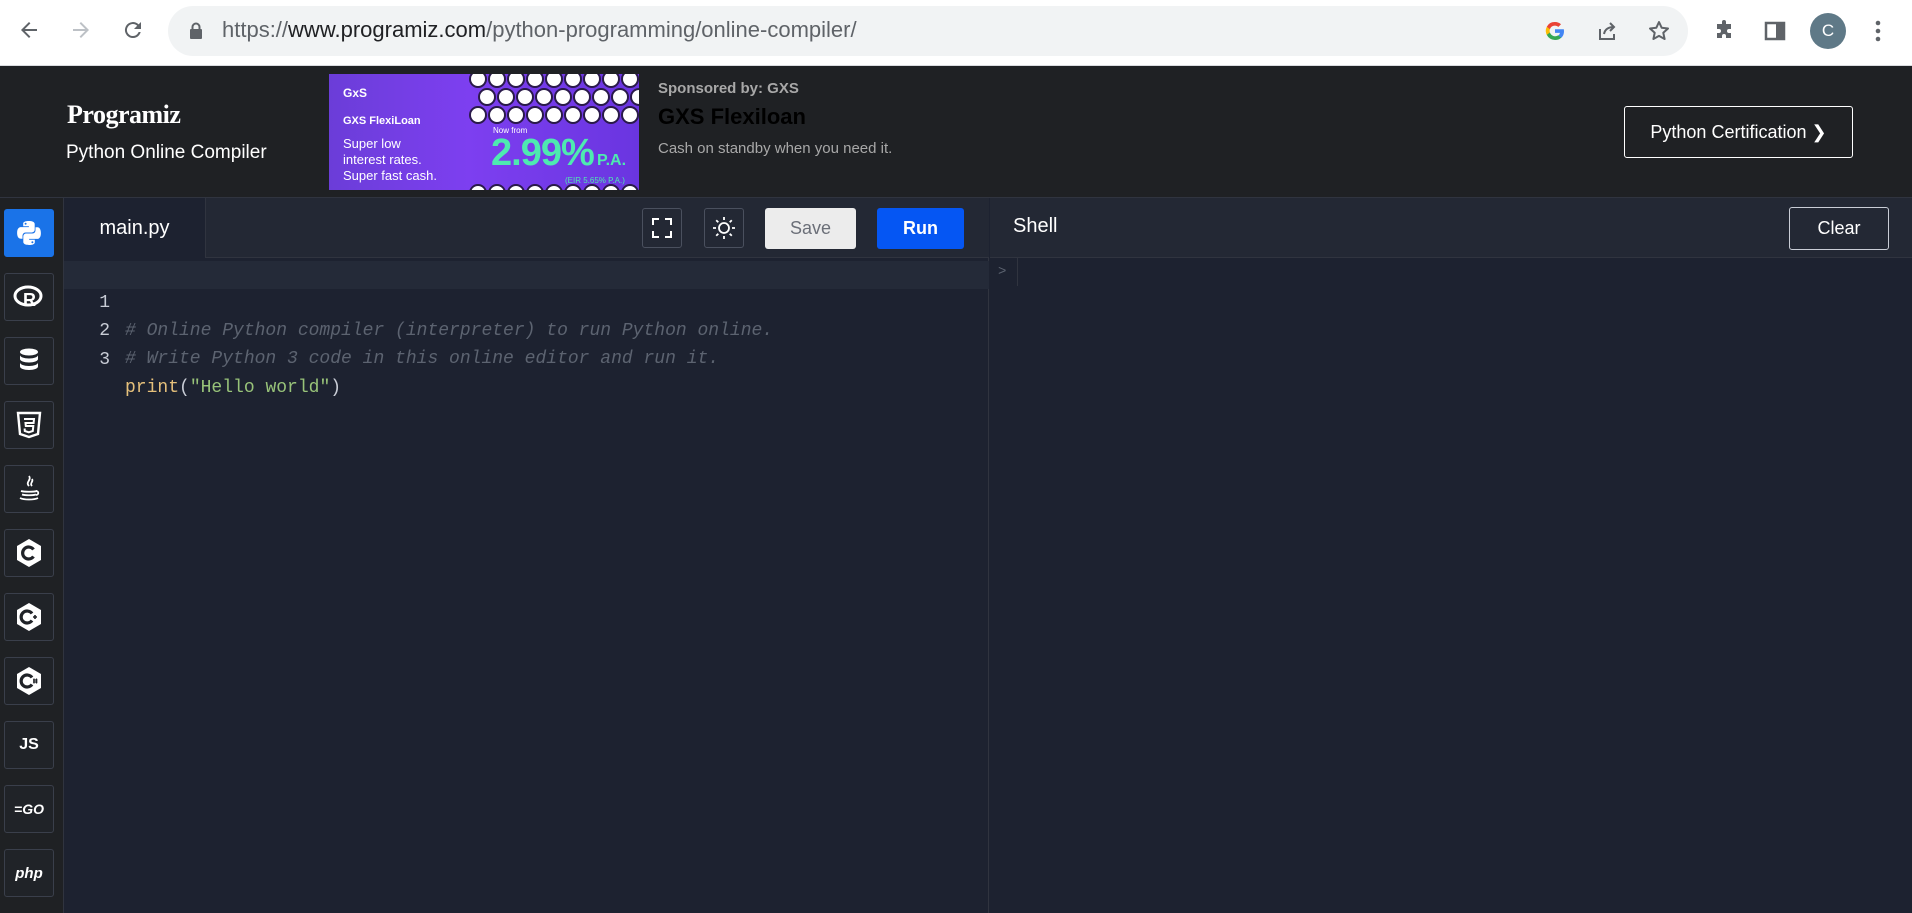 The image size is (1912, 913). I want to click on code-function: print, so click(152, 388).